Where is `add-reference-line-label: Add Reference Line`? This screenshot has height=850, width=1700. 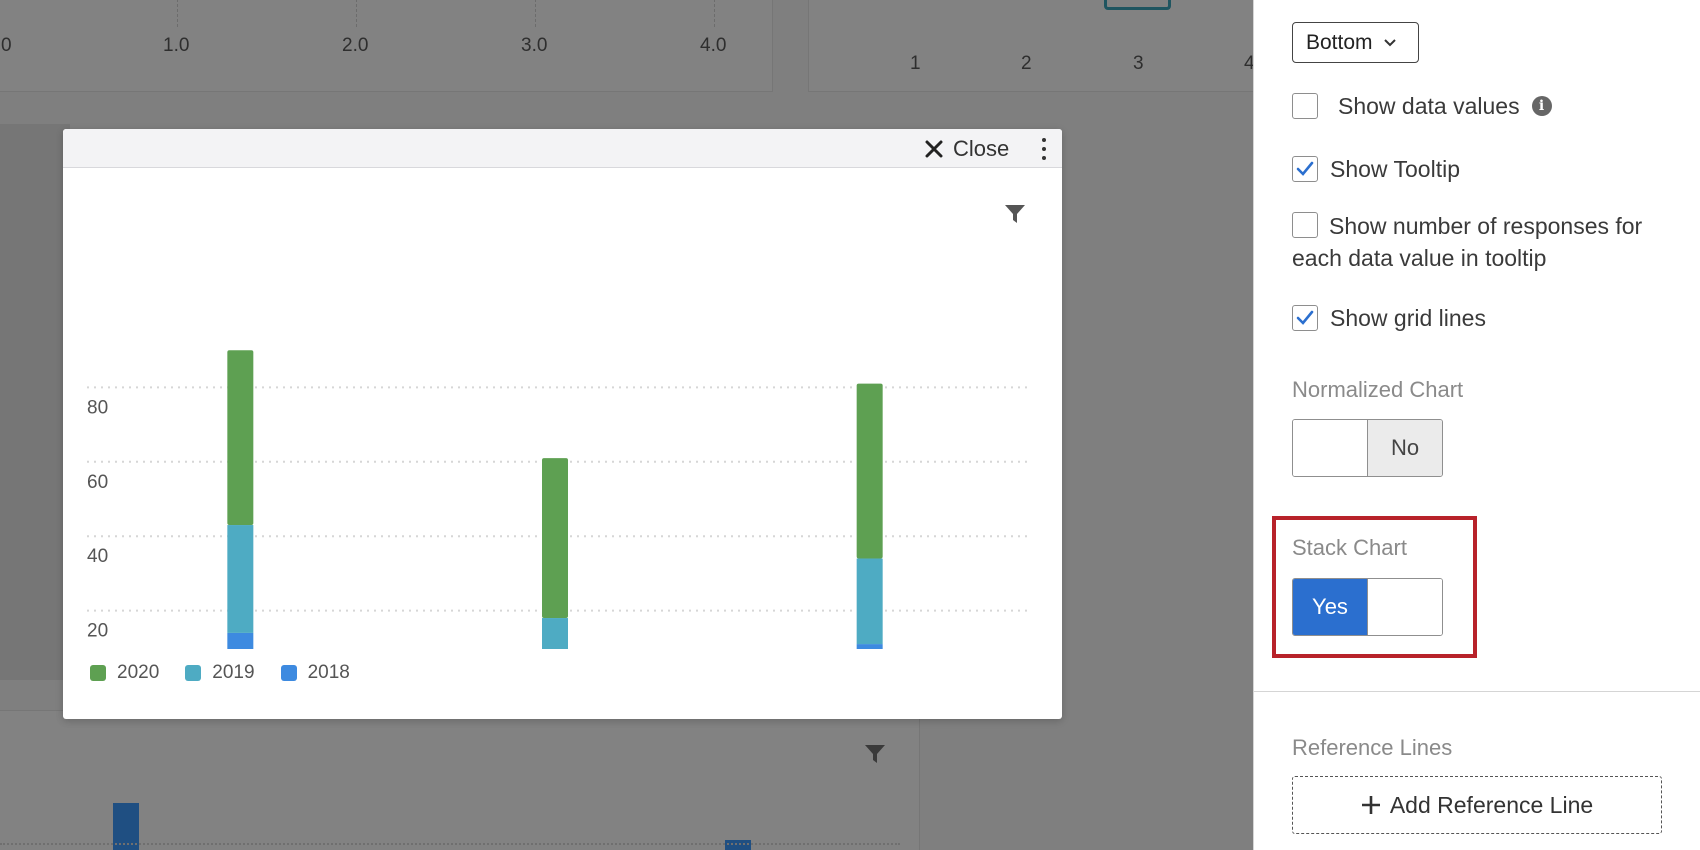 add-reference-line-label: Add Reference Line is located at coordinates (1491, 804).